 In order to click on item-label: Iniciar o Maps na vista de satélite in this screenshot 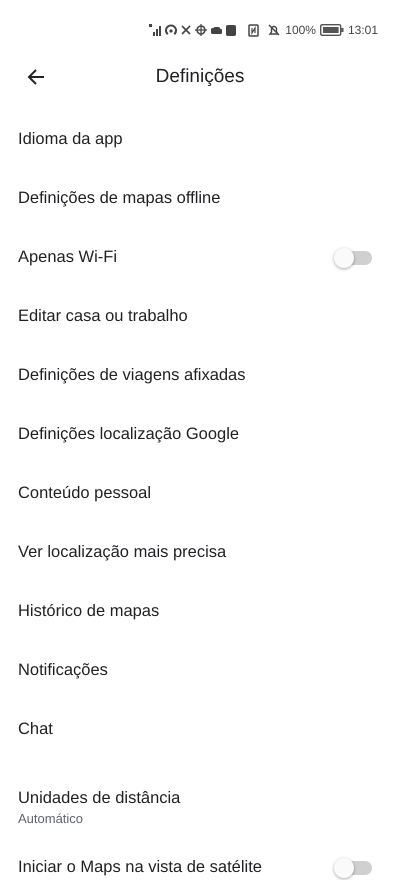, I will do `click(140, 867)`.